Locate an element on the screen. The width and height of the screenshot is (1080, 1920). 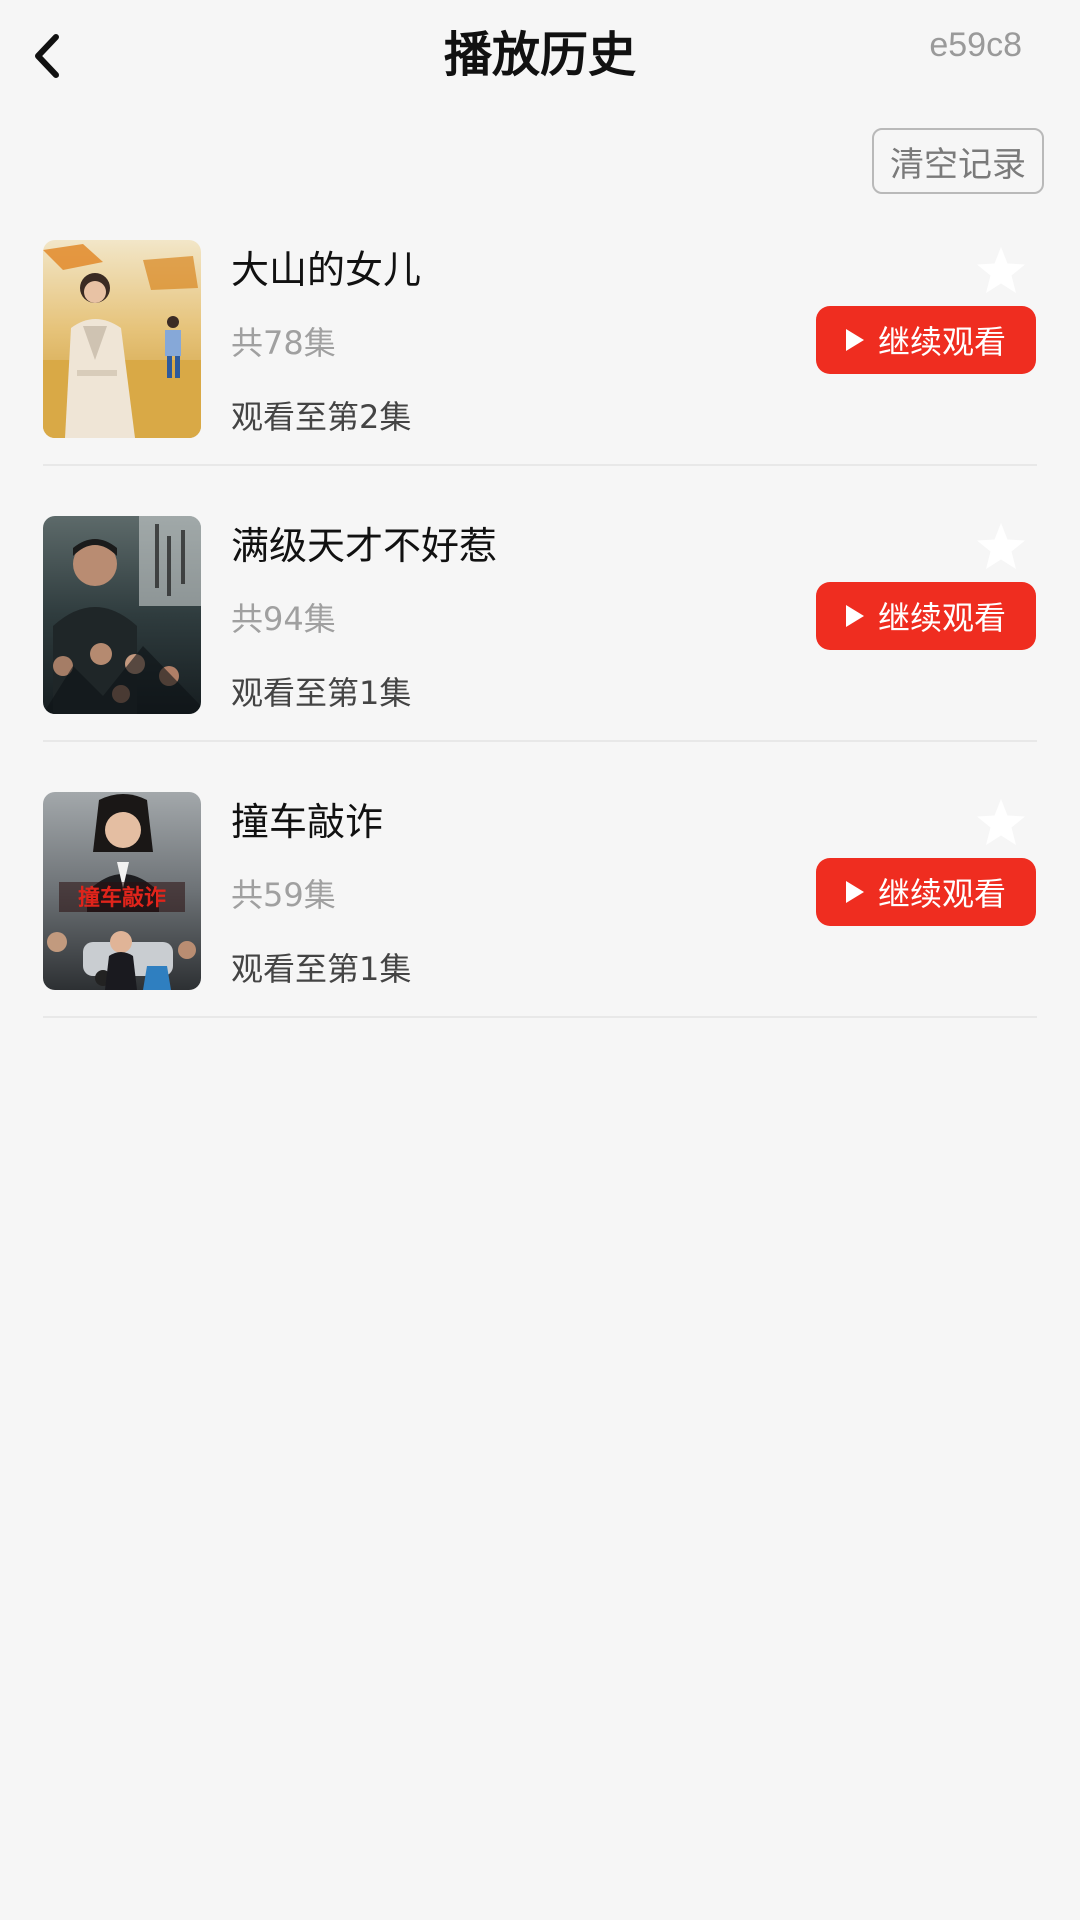
page-title: 播放历史 is located at coordinates (539, 55).